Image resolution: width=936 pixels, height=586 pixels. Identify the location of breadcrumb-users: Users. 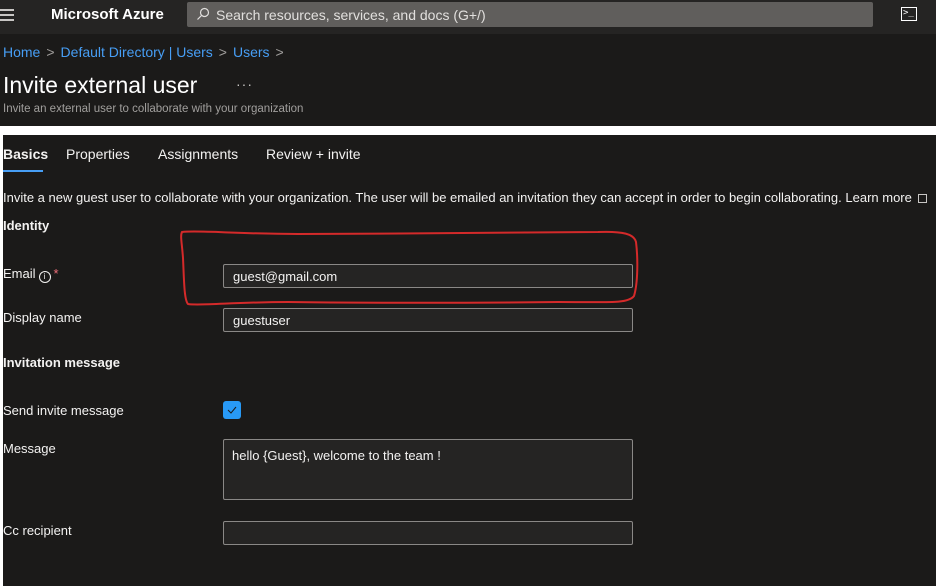
(251, 52).